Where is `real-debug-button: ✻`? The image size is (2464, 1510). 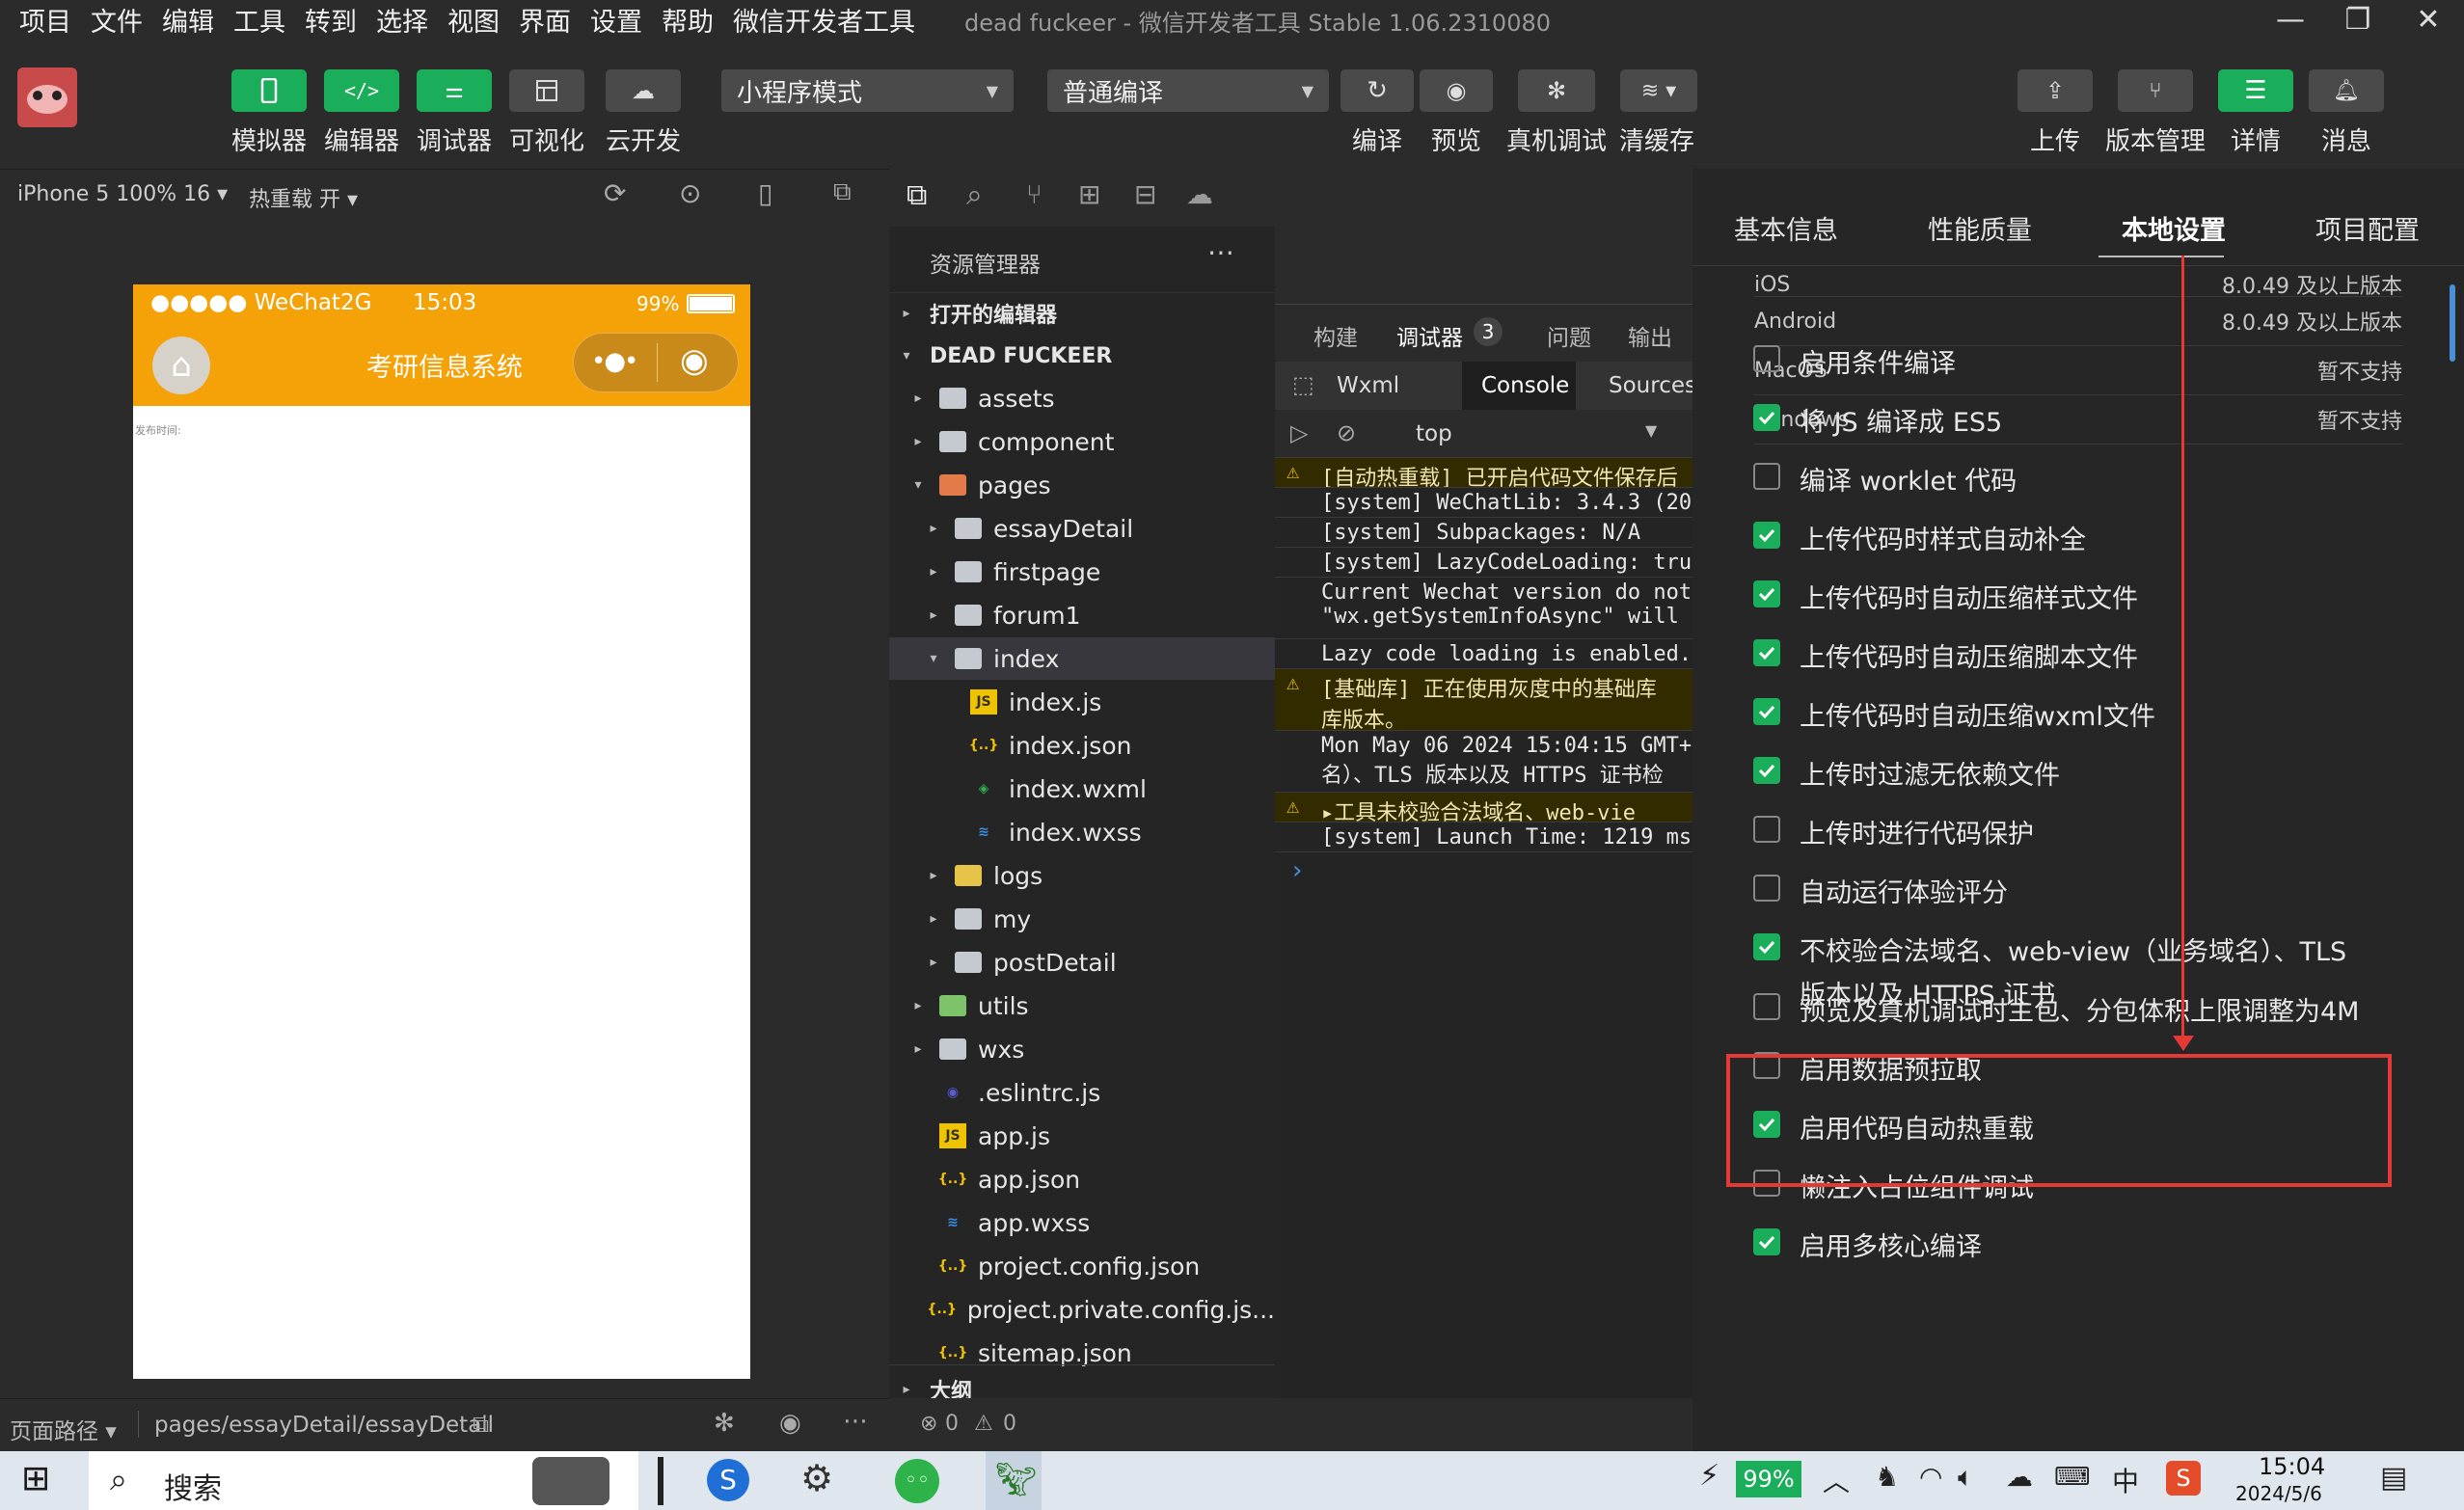 real-debug-button: ✻ is located at coordinates (1556, 91).